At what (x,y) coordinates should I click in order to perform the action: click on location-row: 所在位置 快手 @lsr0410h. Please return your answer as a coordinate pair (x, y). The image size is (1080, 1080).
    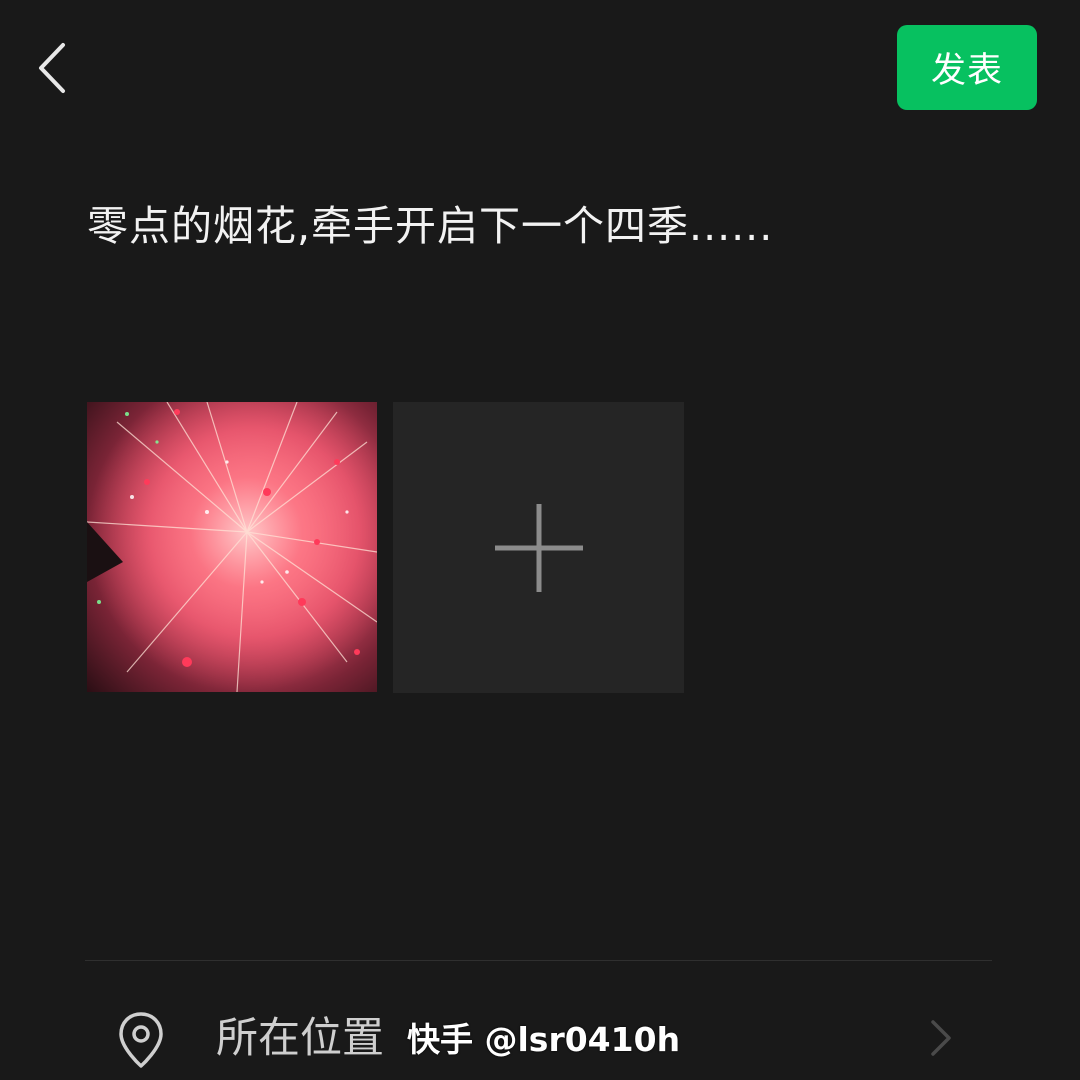
    Looking at the image, I should click on (538, 1035).